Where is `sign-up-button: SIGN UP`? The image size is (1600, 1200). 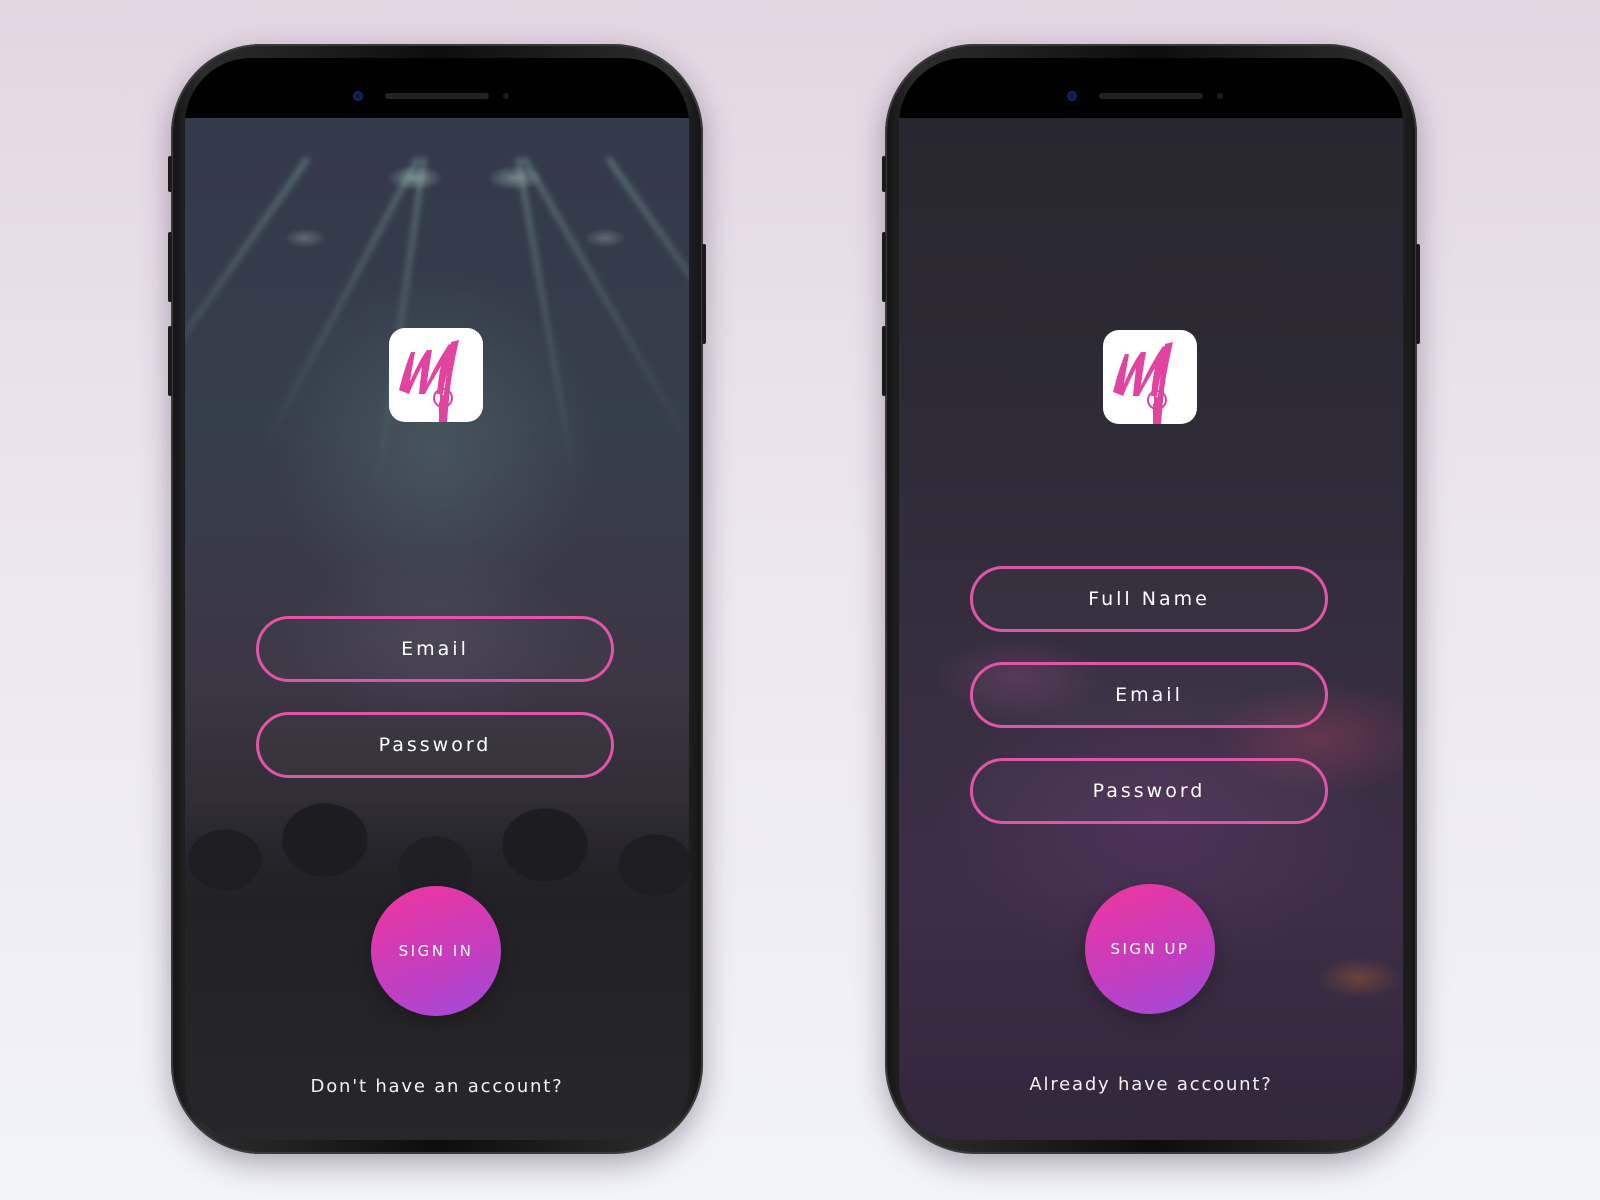 sign-up-button: SIGN UP is located at coordinates (1150, 949).